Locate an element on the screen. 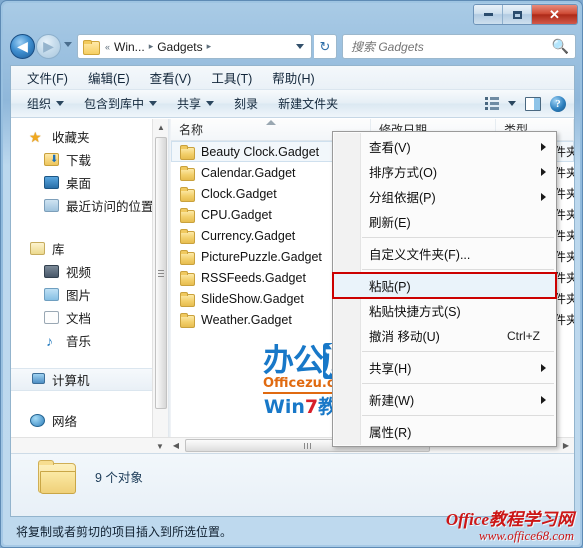 The image size is (583, 548). videos-icon is located at coordinates (51, 272).